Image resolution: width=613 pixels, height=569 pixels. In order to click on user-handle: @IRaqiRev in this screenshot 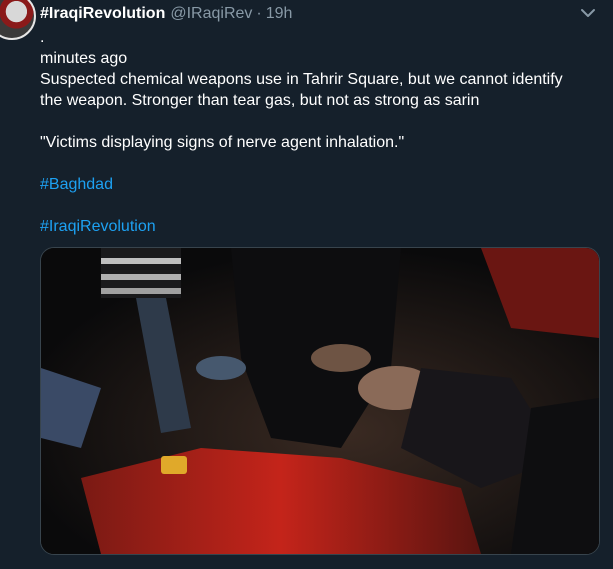, I will do `click(211, 14)`.